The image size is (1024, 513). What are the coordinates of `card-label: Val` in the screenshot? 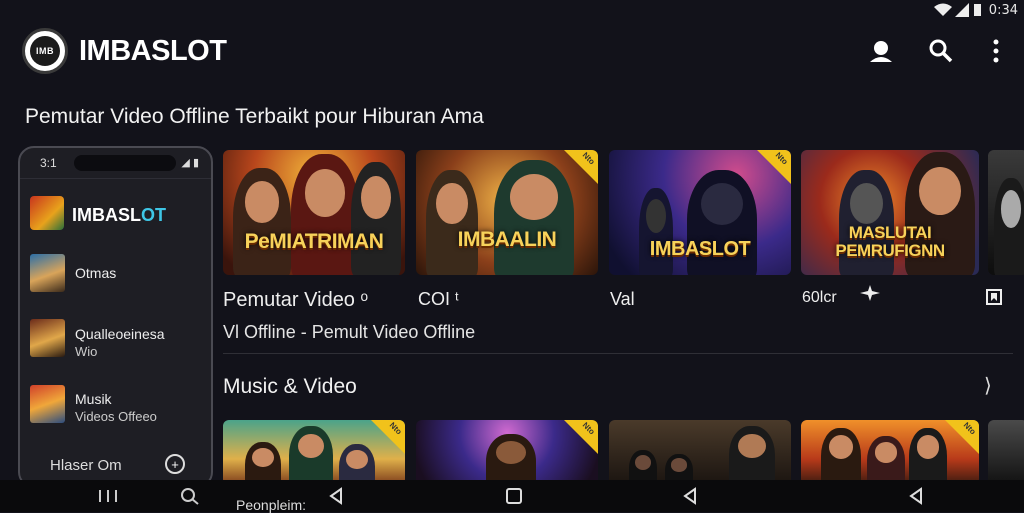 It's located at (622, 299).